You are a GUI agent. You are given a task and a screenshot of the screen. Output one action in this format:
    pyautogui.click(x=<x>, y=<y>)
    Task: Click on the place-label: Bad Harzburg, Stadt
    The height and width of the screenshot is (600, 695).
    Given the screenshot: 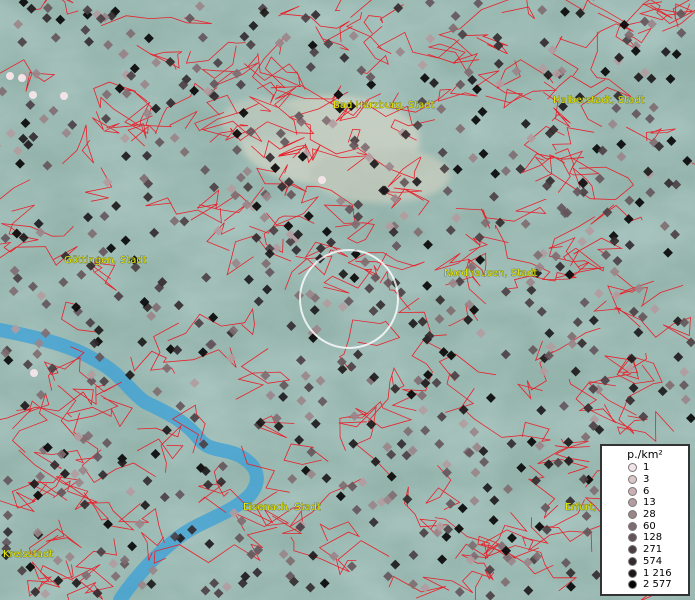 What is the action you would take?
    pyautogui.click(x=384, y=105)
    